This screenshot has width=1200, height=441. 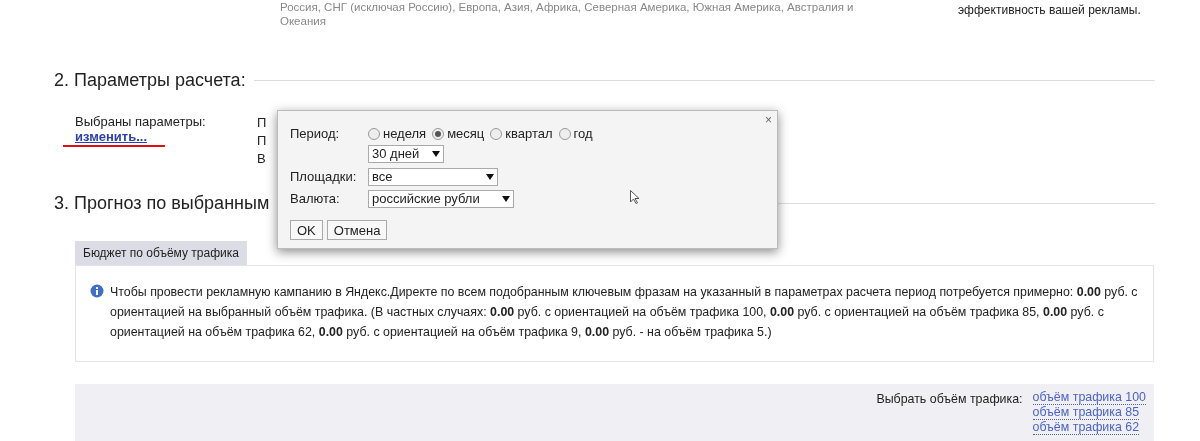 I want to click on description-text: эффективность вашей рекламы., so click(x=1049, y=10).